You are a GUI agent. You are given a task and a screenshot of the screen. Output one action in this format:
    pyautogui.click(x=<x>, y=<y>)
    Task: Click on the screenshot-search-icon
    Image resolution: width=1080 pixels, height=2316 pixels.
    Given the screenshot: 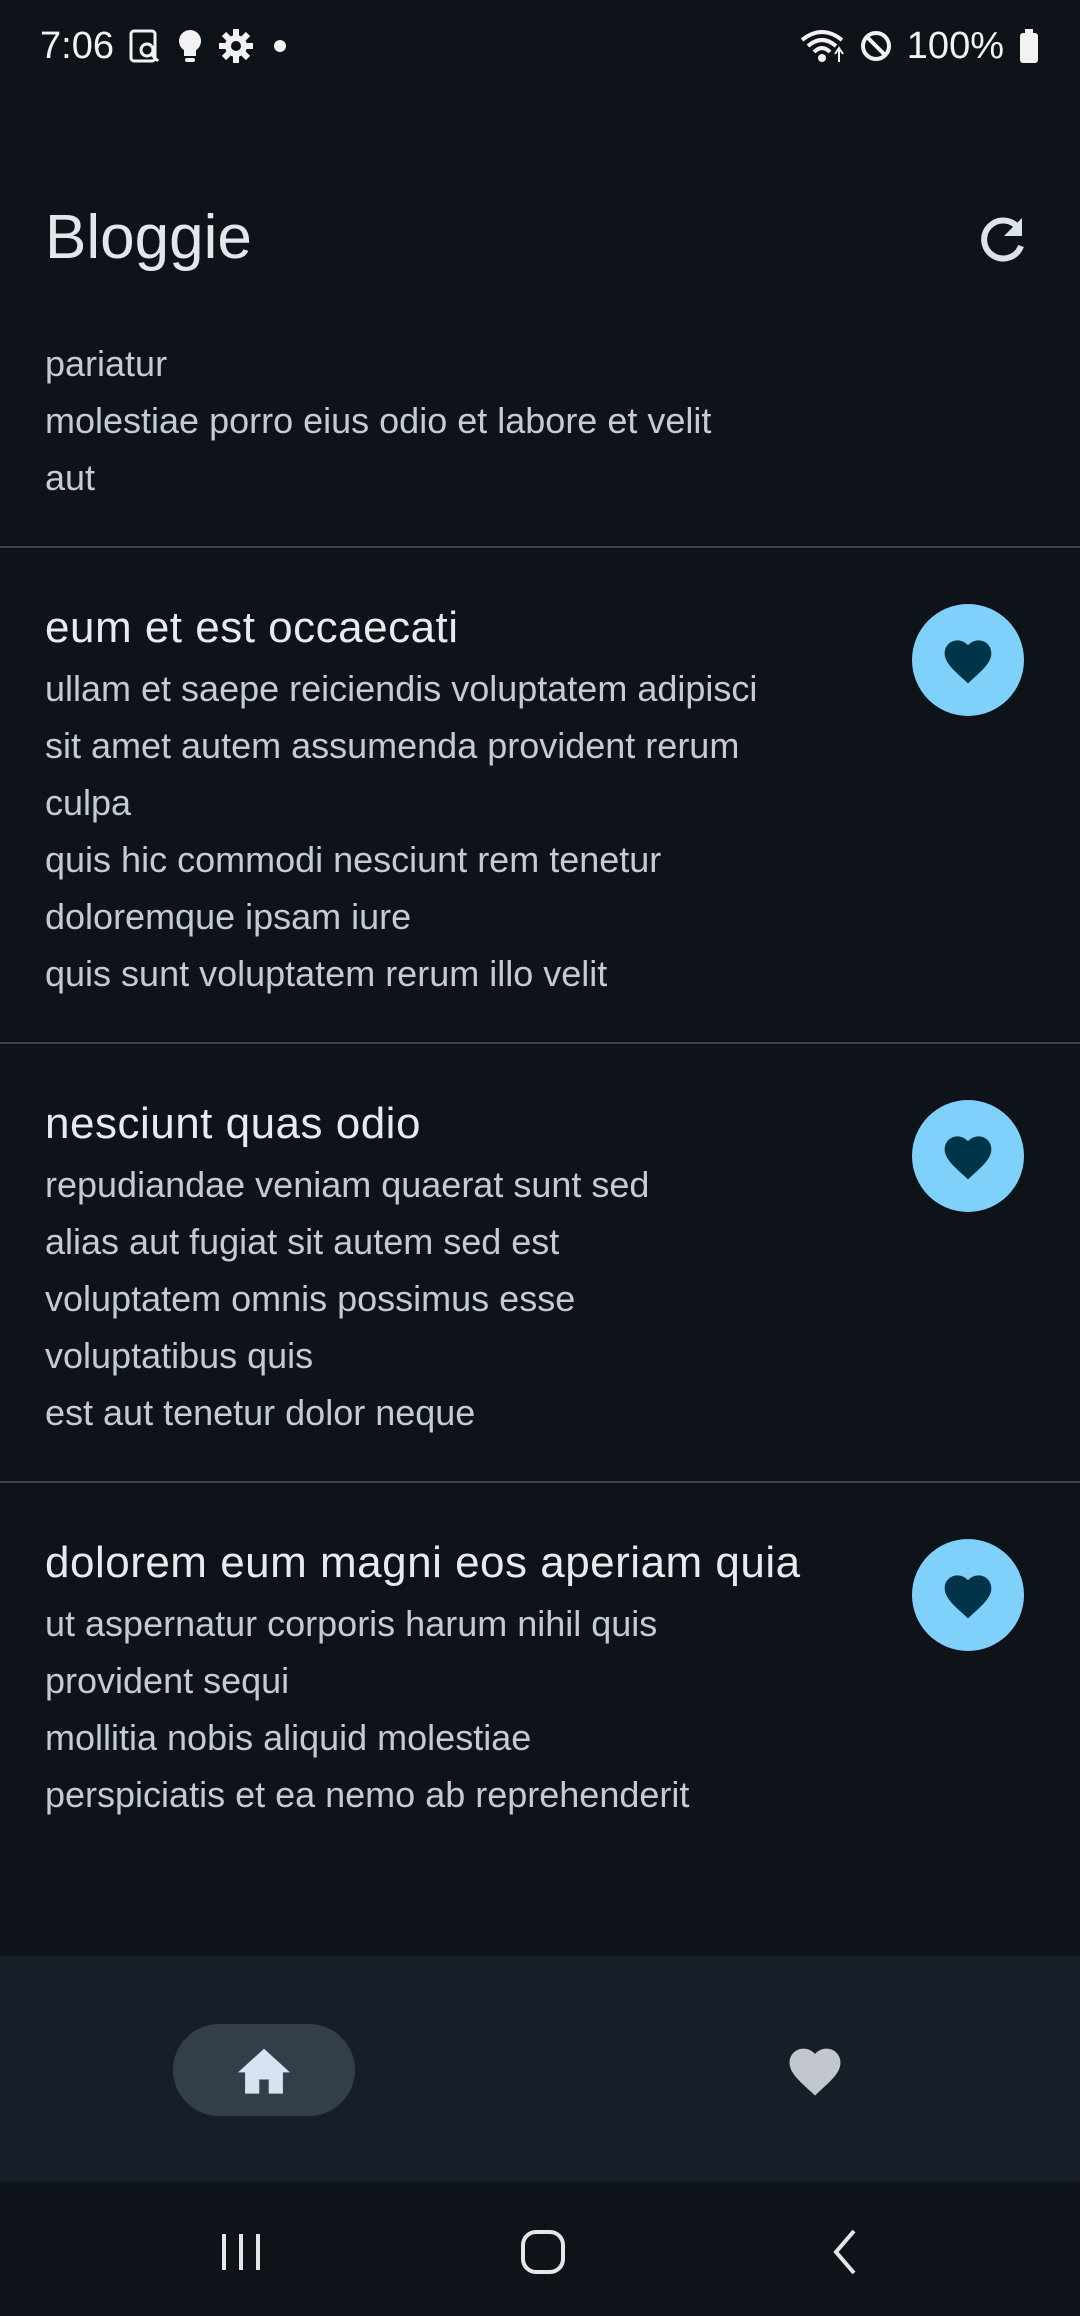 What is the action you would take?
    pyautogui.click(x=145, y=46)
    